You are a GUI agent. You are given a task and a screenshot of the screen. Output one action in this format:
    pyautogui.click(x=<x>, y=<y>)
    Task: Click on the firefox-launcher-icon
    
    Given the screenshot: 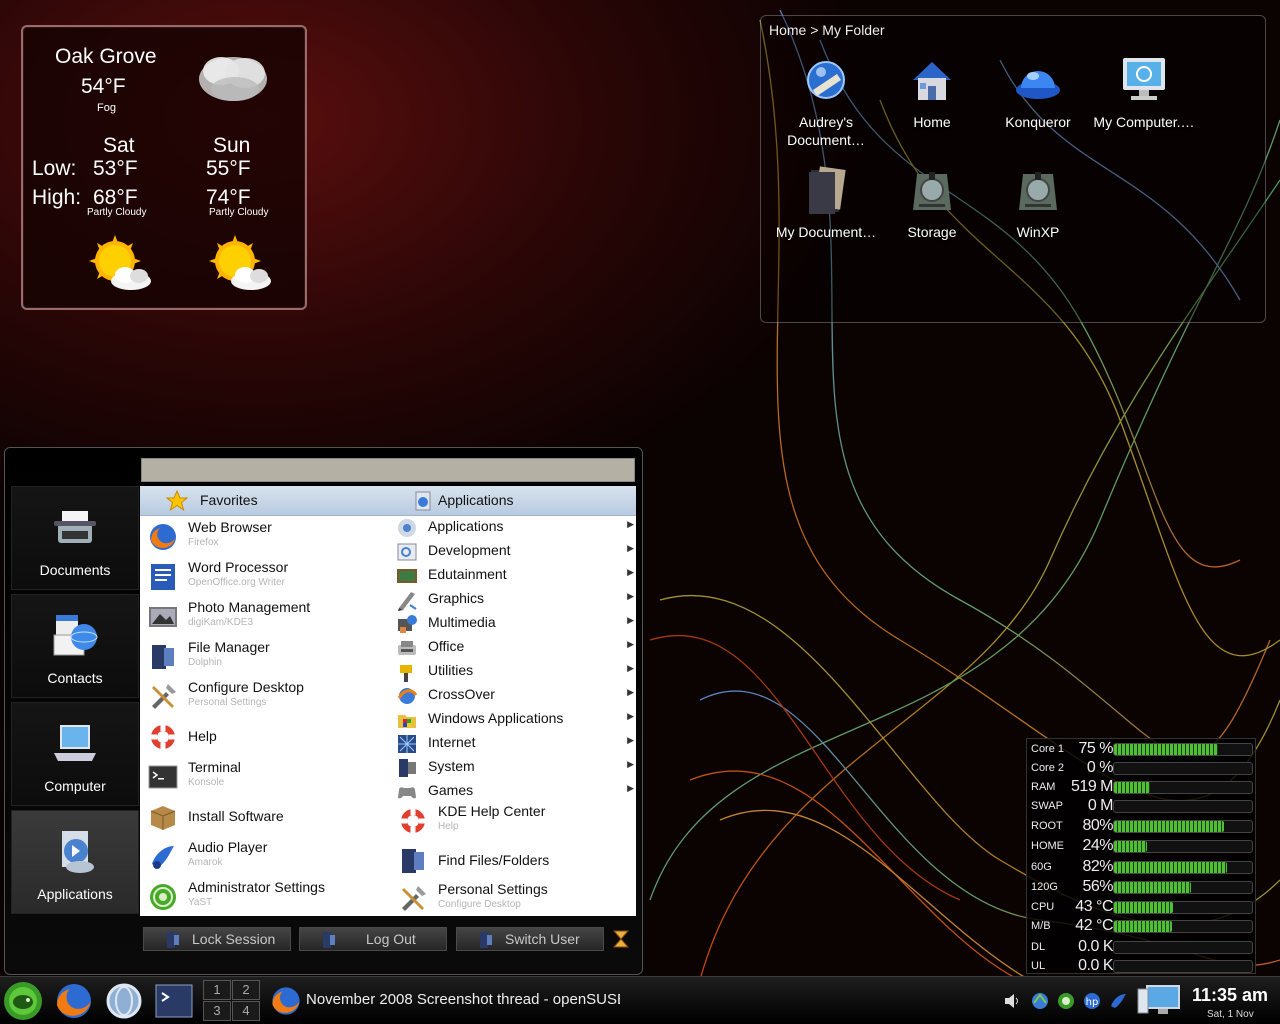 What is the action you would take?
    pyautogui.click(x=74, y=1001)
    